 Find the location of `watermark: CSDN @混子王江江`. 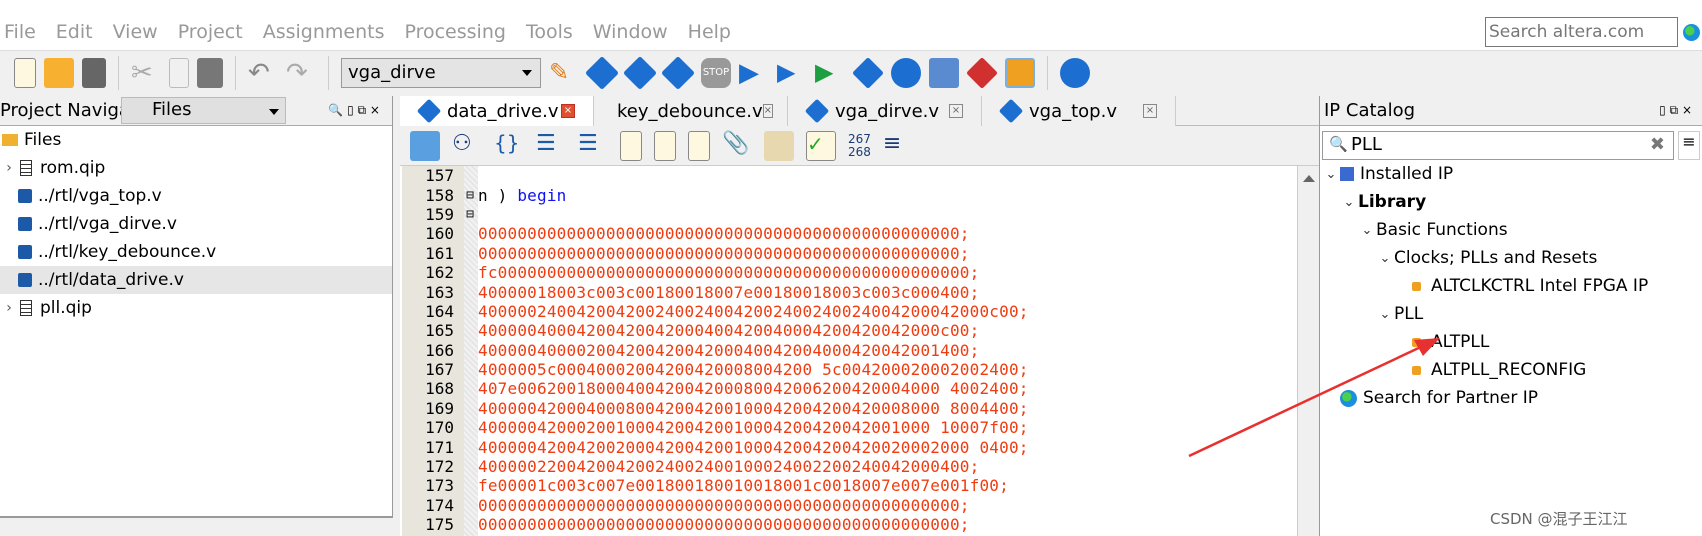

watermark: CSDN @混子王江江 is located at coordinates (1559, 519).